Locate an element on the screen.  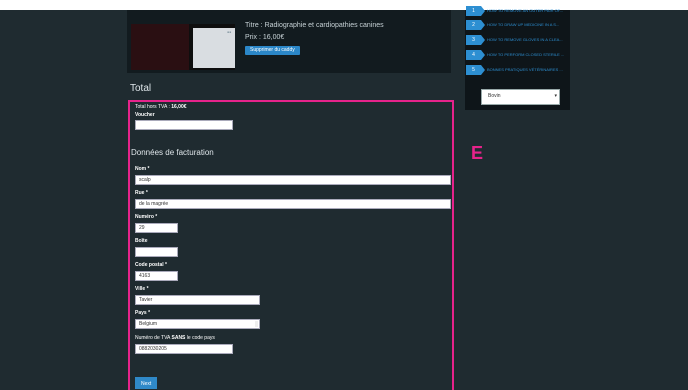
total-line: Total hors TVA : 16,00€ is located at coordinates (161, 107).